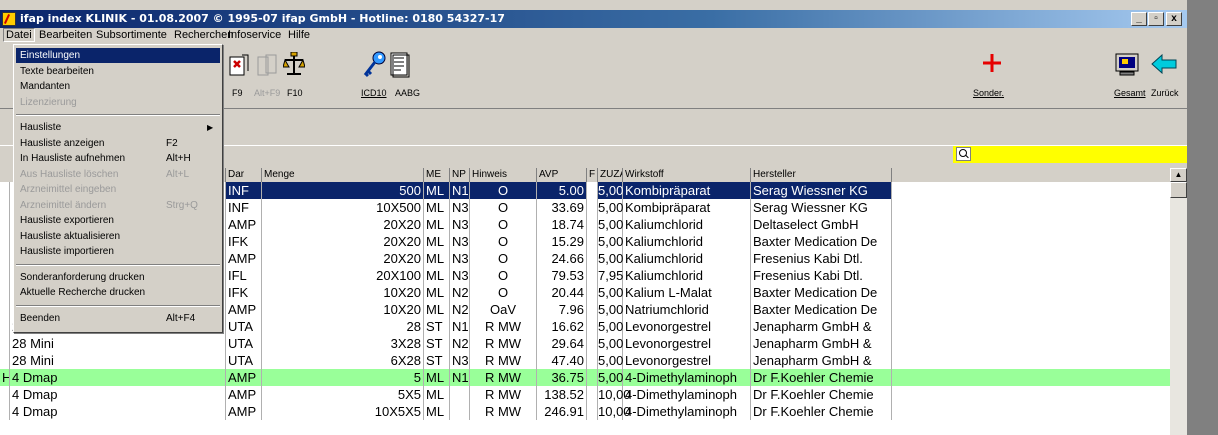 This screenshot has width=1218, height=435. I want to click on app-icon, so click(9, 19).